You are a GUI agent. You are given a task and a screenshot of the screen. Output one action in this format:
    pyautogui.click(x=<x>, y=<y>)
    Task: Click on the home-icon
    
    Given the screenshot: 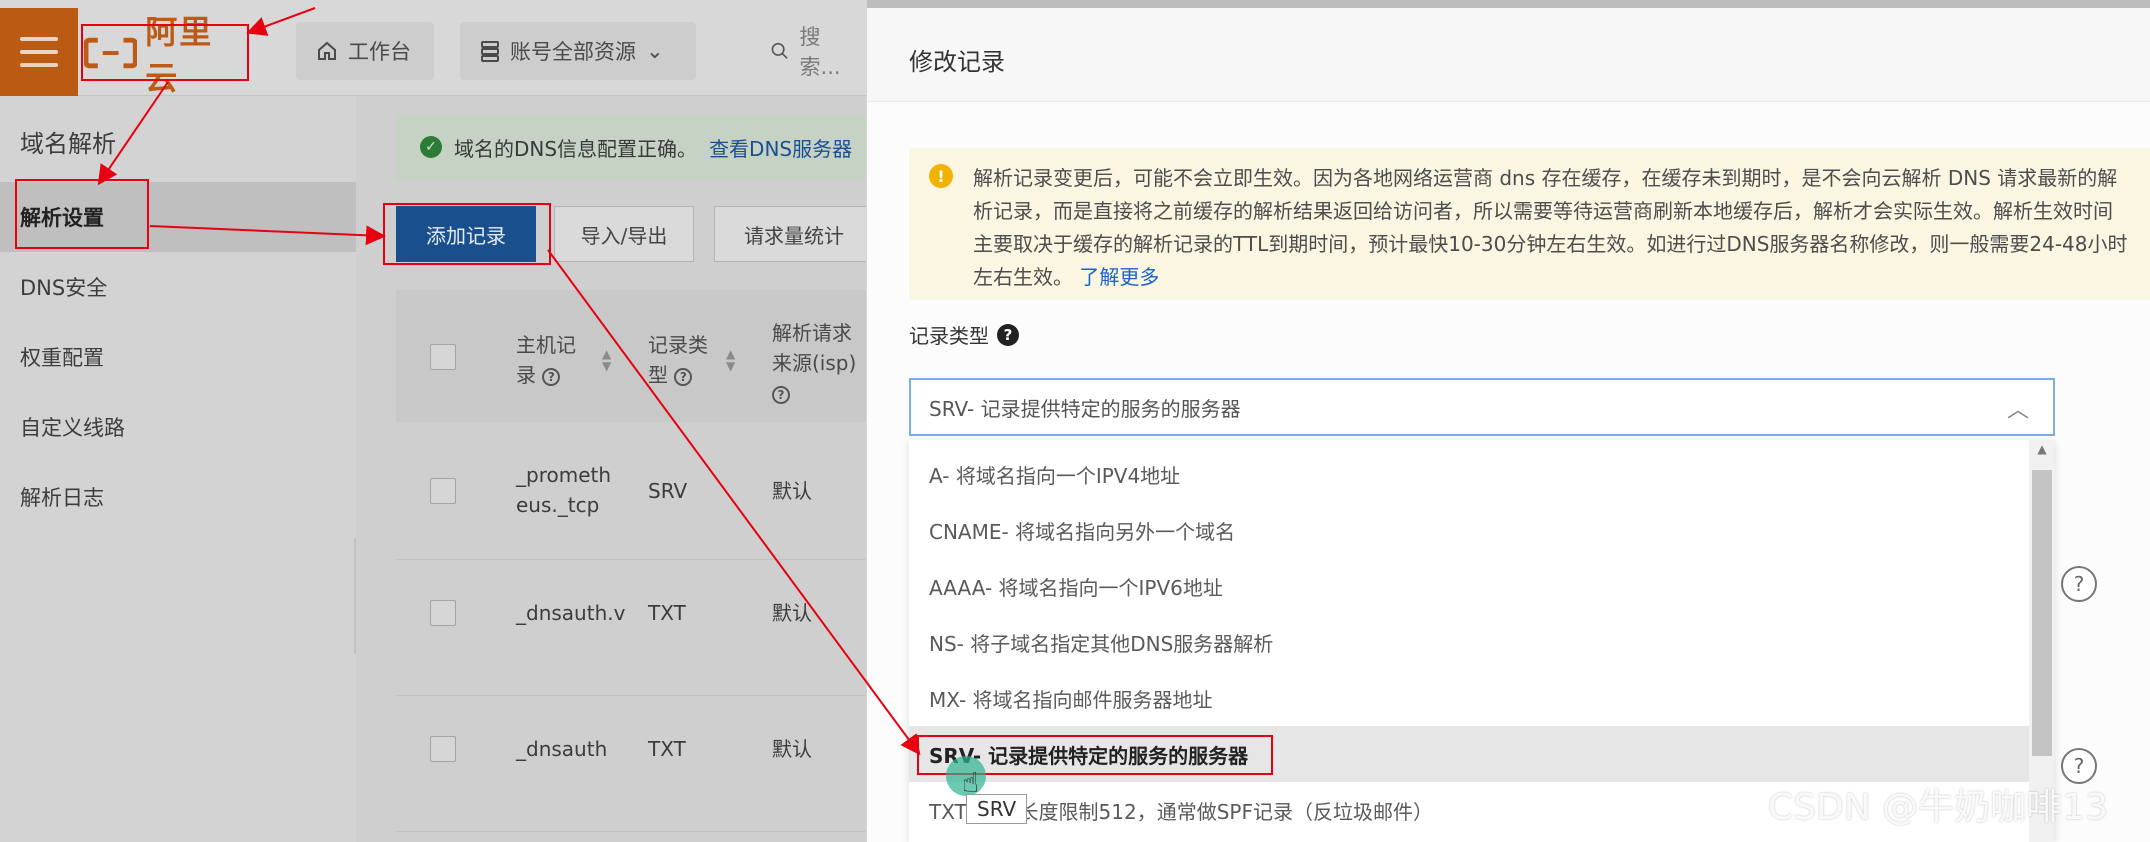 What is the action you would take?
    pyautogui.click(x=327, y=50)
    